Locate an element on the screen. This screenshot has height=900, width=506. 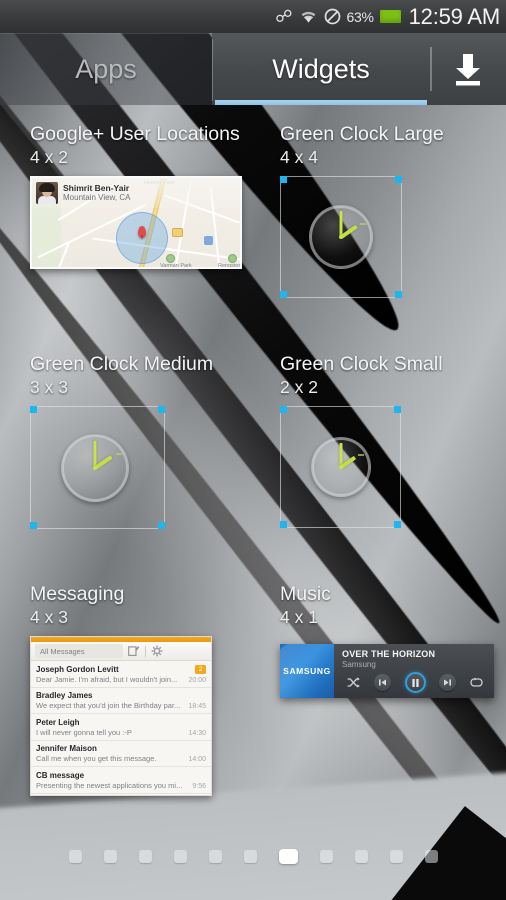
avatar is located at coordinates (47, 193).